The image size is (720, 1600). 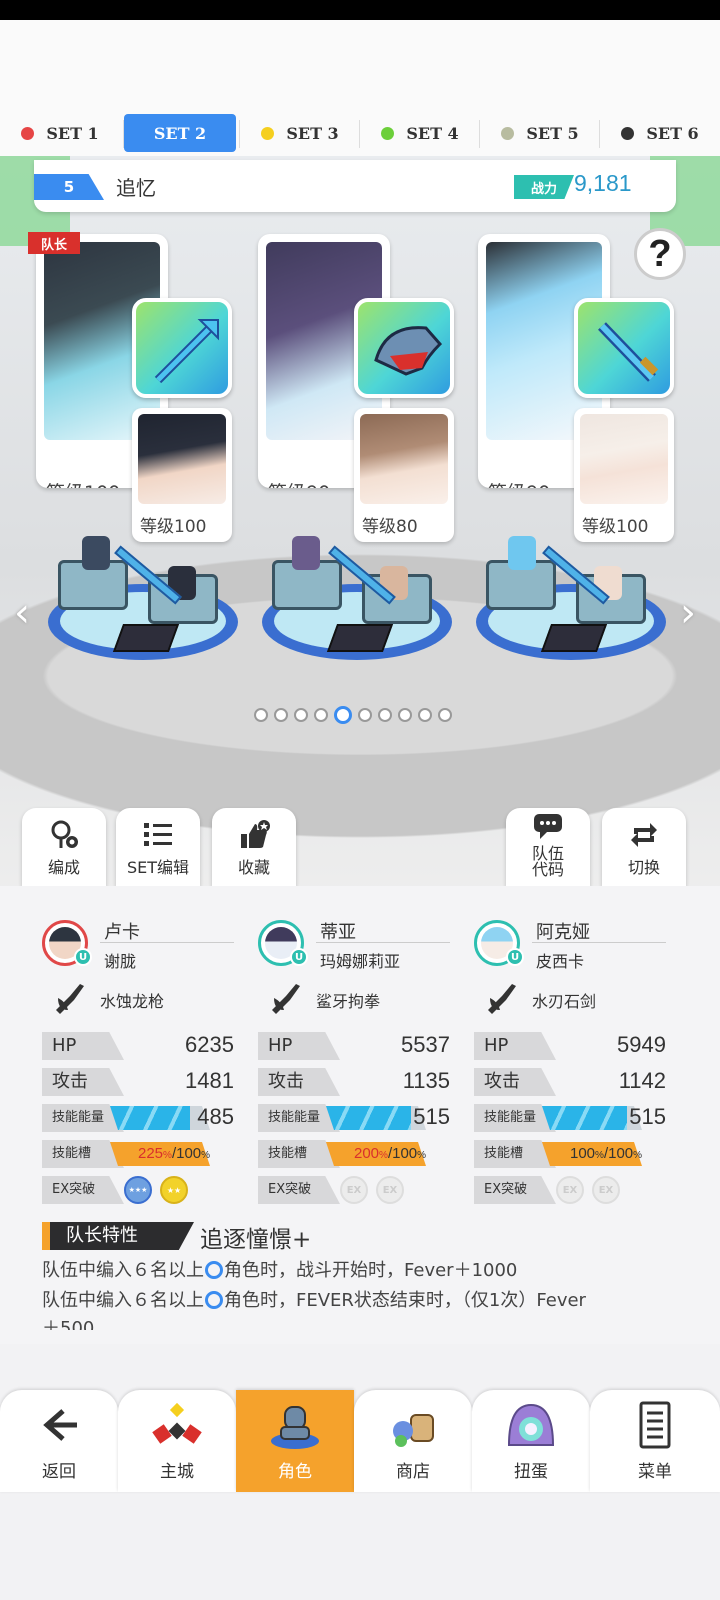 What do you see at coordinates (69, 187) in the screenshot?
I see `team-number: 5` at bounding box center [69, 187].